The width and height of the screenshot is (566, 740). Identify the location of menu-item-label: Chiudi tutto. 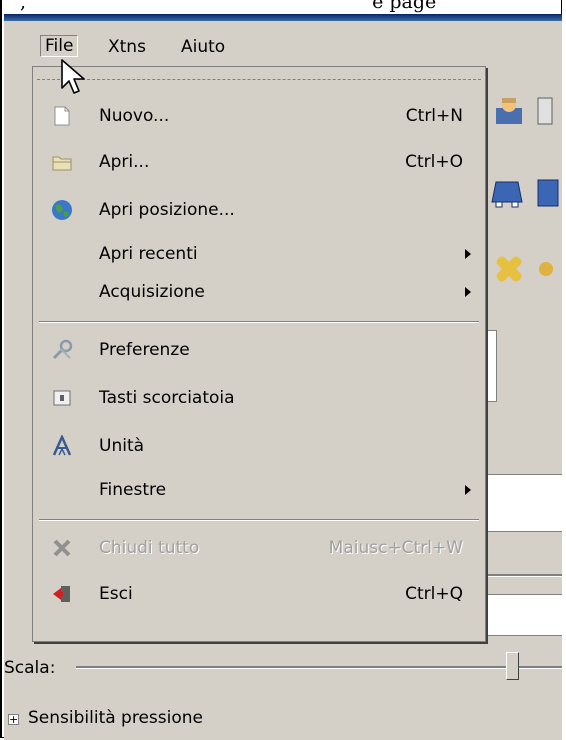
(149, 548).